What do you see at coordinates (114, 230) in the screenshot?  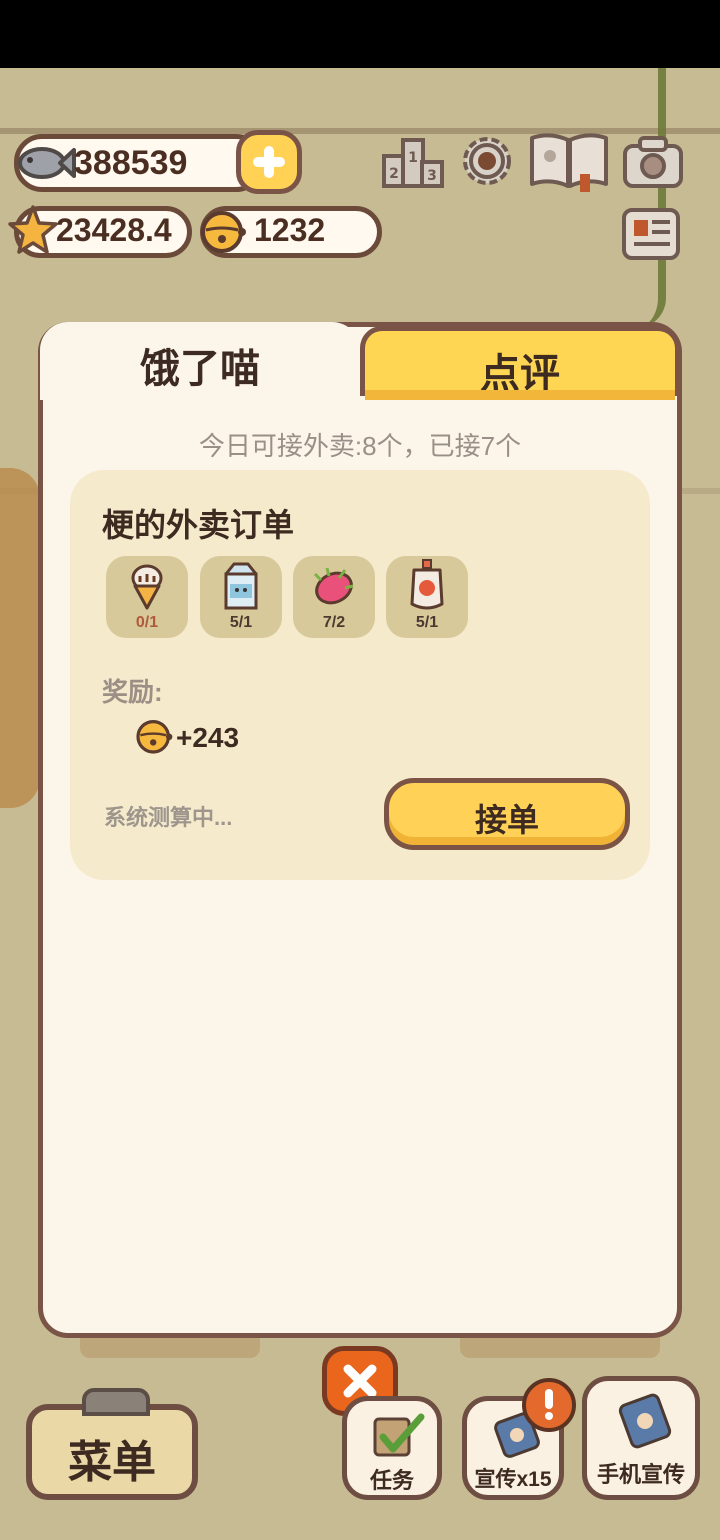 I see `star-count: 23428.4` at bounding box center [114, 230].